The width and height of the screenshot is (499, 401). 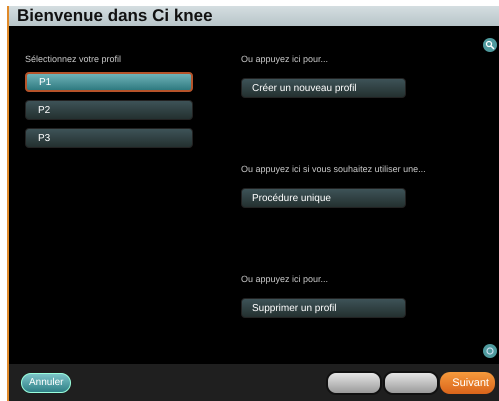 What do you see at coordinates (109, 110) in the screenshot?
I see `profile-item: P2` at bounding box center [109, 110].